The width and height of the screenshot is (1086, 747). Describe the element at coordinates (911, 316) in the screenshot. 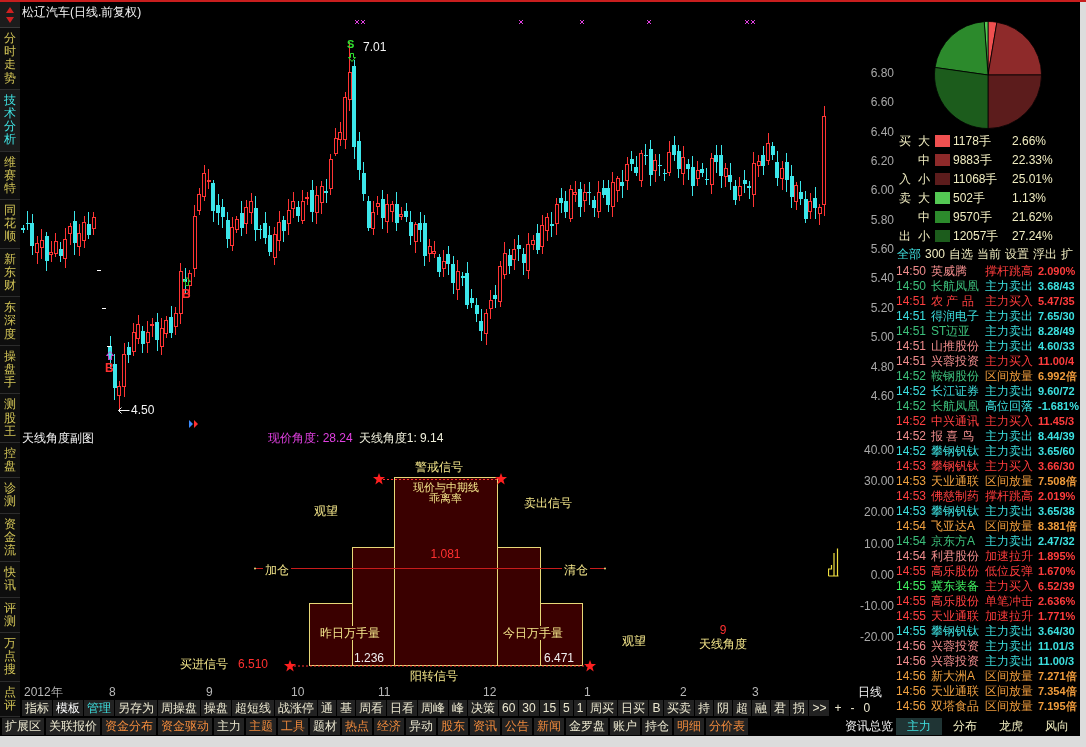

I see `alert-time: 14:51` at that location.